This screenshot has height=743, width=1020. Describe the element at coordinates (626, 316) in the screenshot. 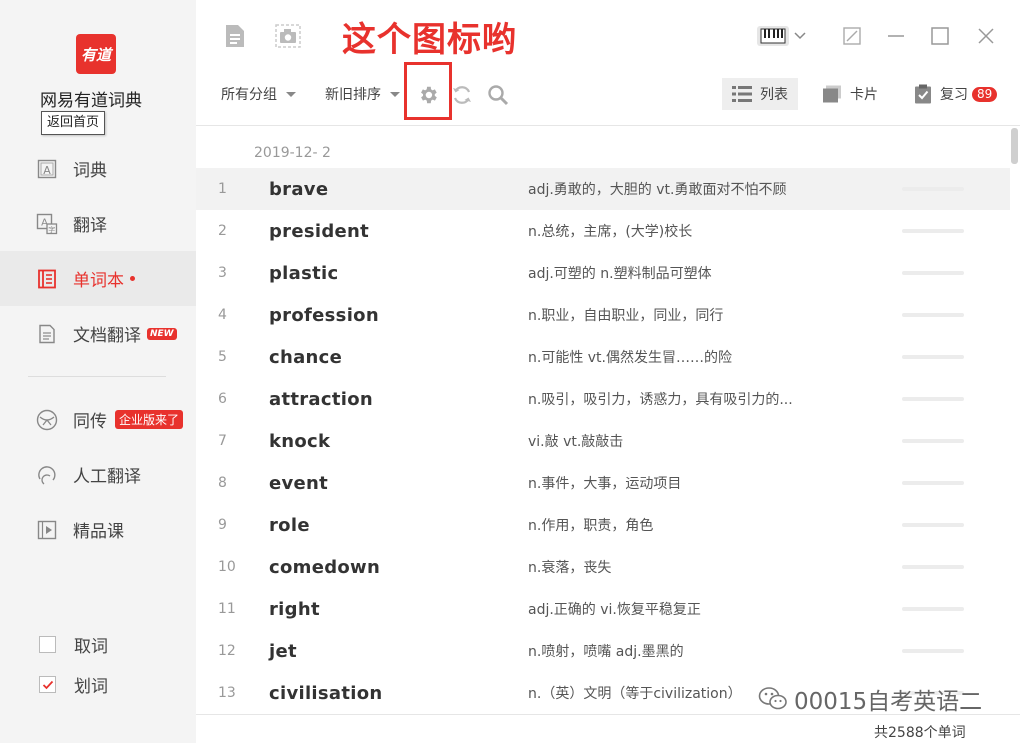

I see `row-definition: n.职业，自由职业，同业，同行` at that location.